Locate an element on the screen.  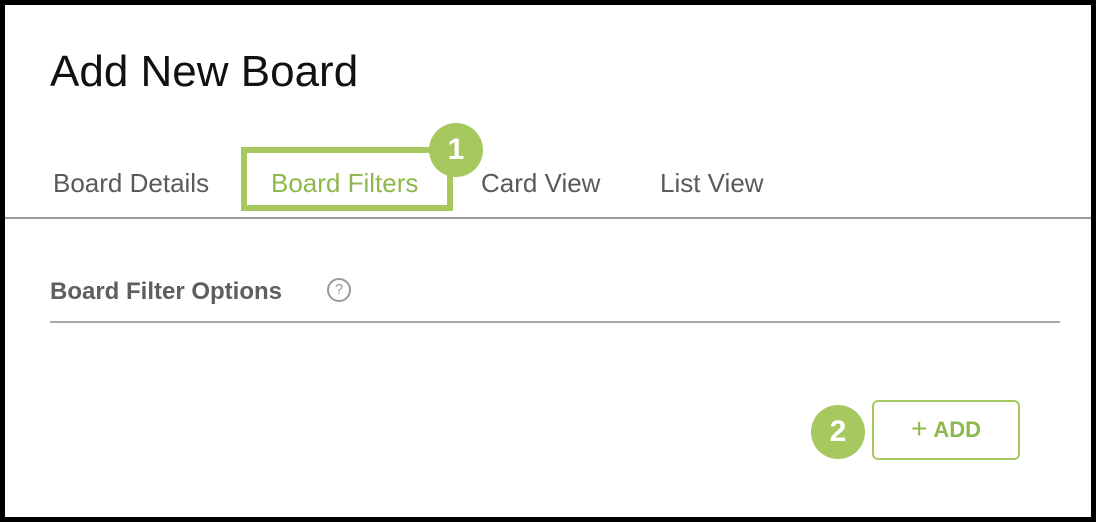
plus-icon: + is located at coordinates (919, 428).